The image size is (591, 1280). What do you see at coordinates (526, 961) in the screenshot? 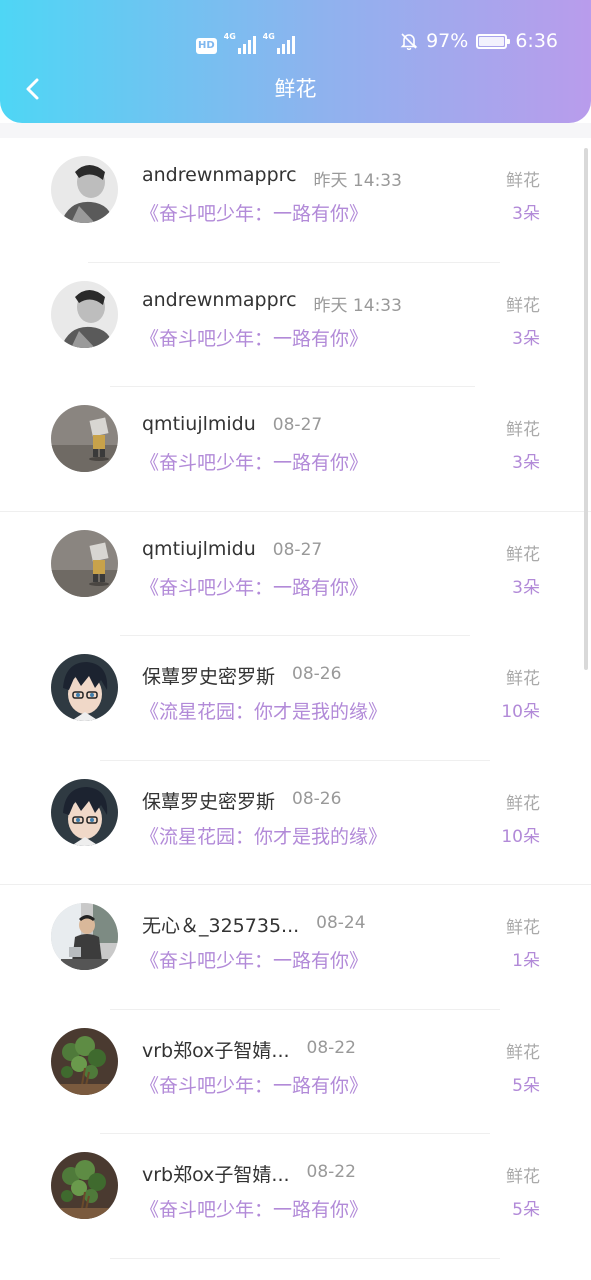
I see `gift-count: 1朵` at bounding box center [526, 961].